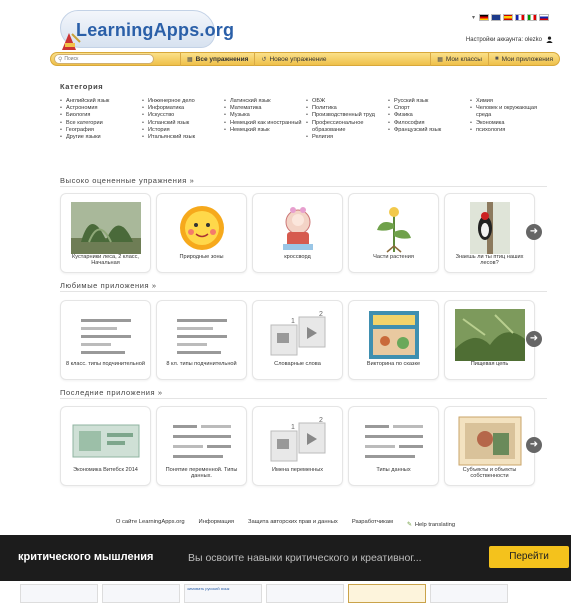  I want to click on flag-germany-icon, so click(484, 17).